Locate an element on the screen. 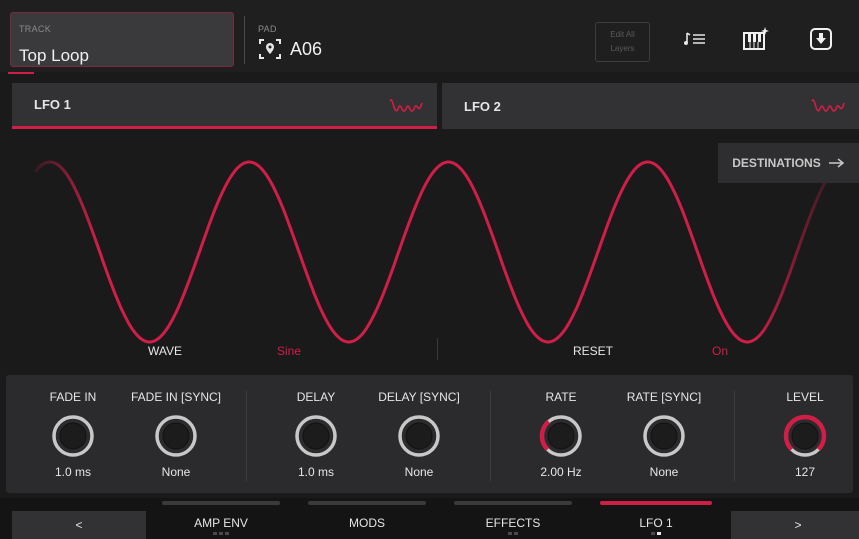  tab-lfo-1: LFO 1 is located at coordinates (224, 106).